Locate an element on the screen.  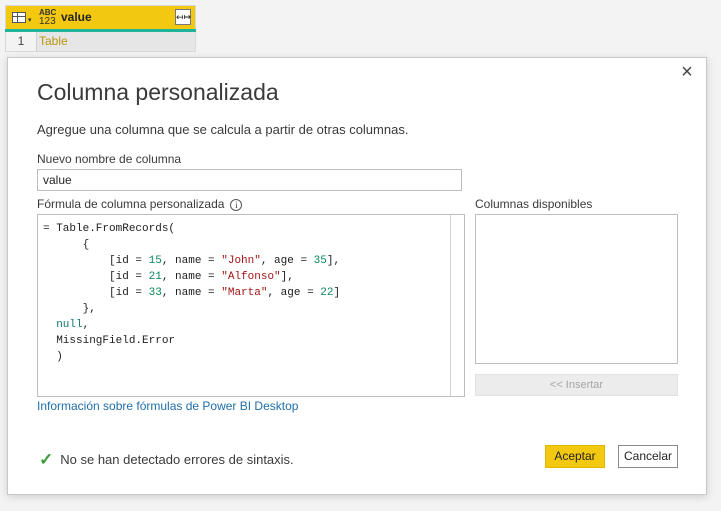
cancel-button: Cancelar is located at coordinates (648, 456).